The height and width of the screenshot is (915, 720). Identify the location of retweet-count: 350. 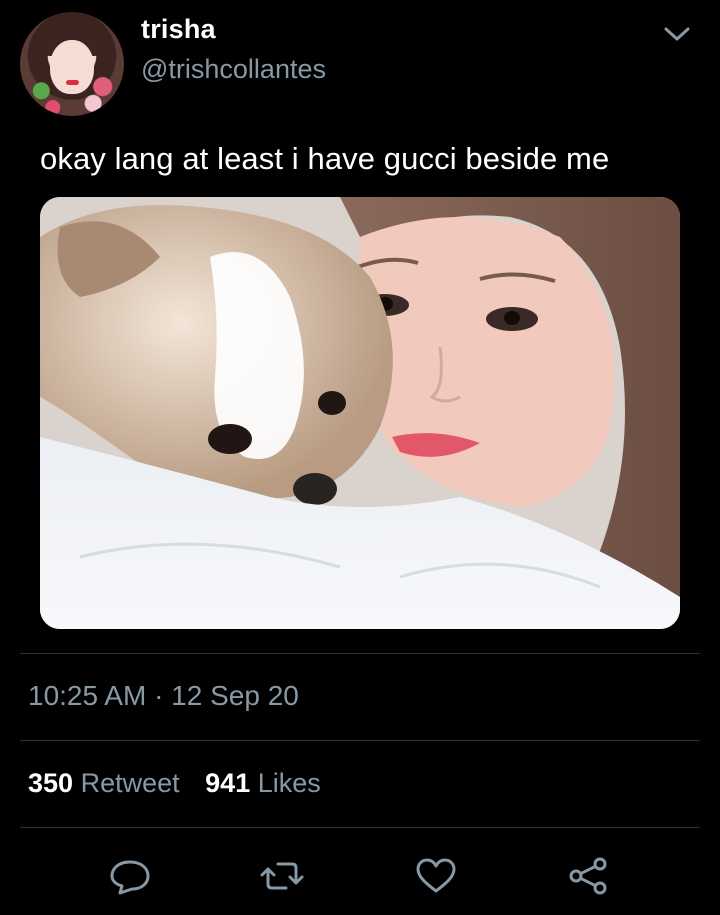
(50, 783).